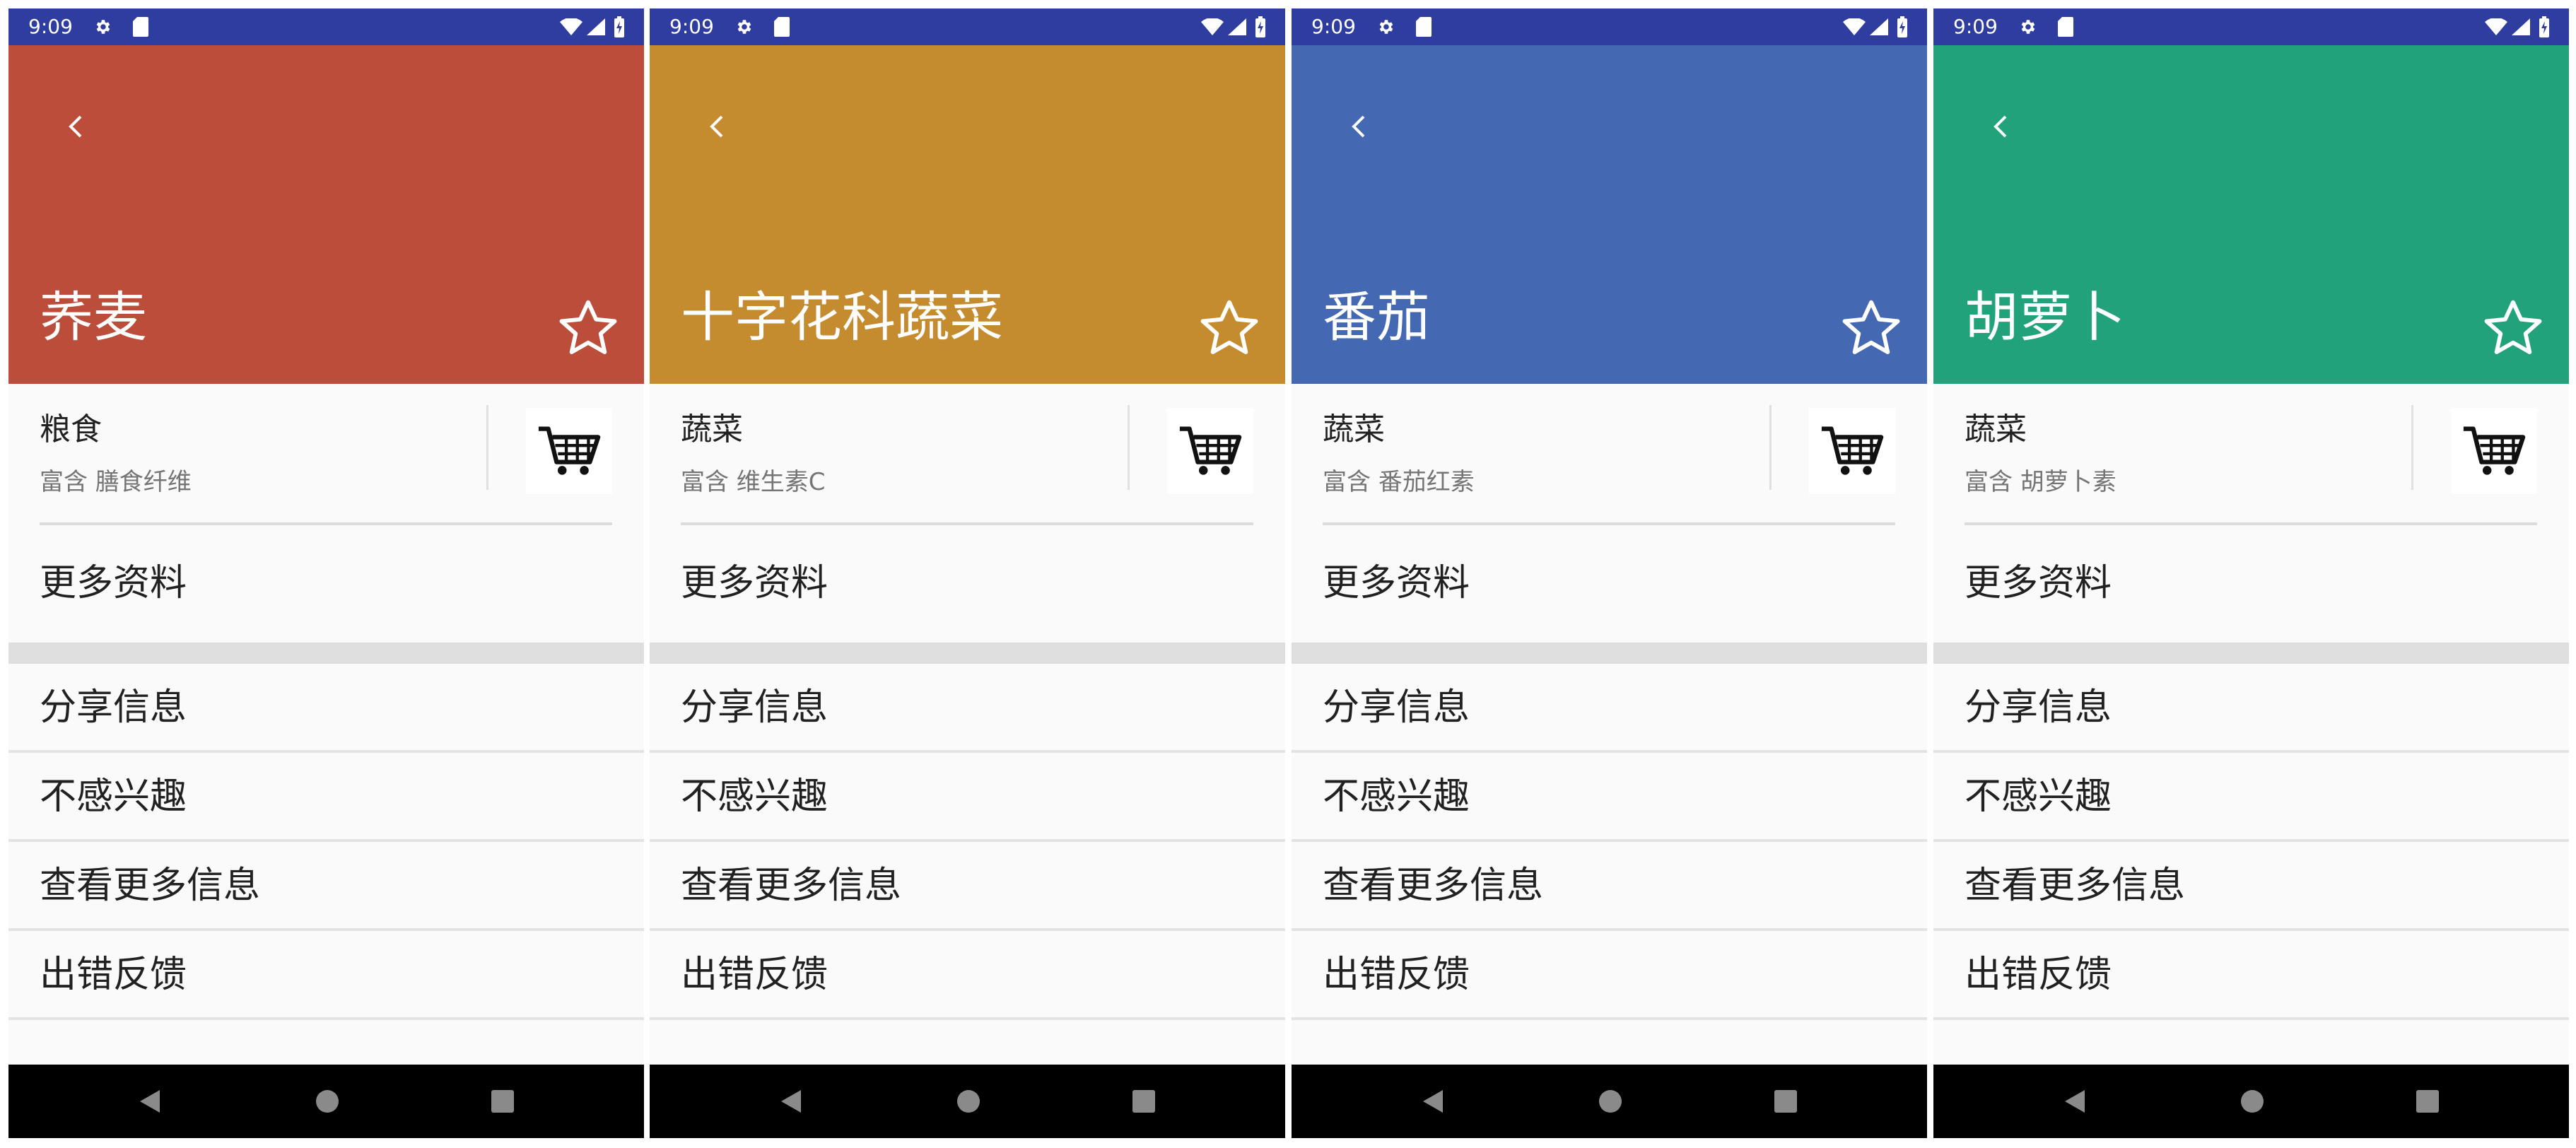 The height and width of the screenshot is (1148, 2576). Describe the element at coordinates (1129, 447) in the screenshot. I see `vertical-divider` at that location.